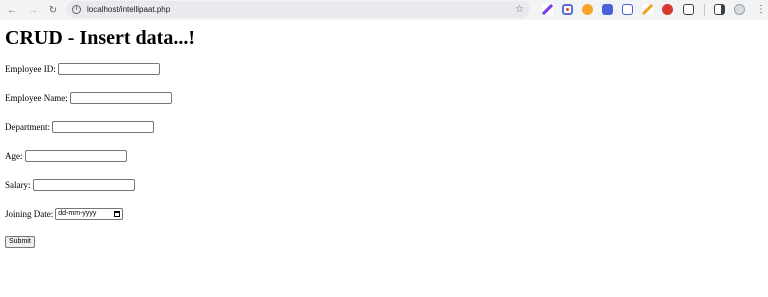 This screenshot has height=297, width=768. What do you see at coordinates (761, 10) in the screenshot?
I see `browser-menu-icon: ⋮` at bounding box center [761, 10].